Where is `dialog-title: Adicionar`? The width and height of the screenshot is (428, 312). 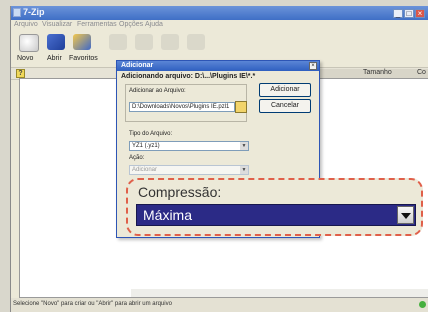
dialog-title: Adicionar is located at coordinates (137, 65).